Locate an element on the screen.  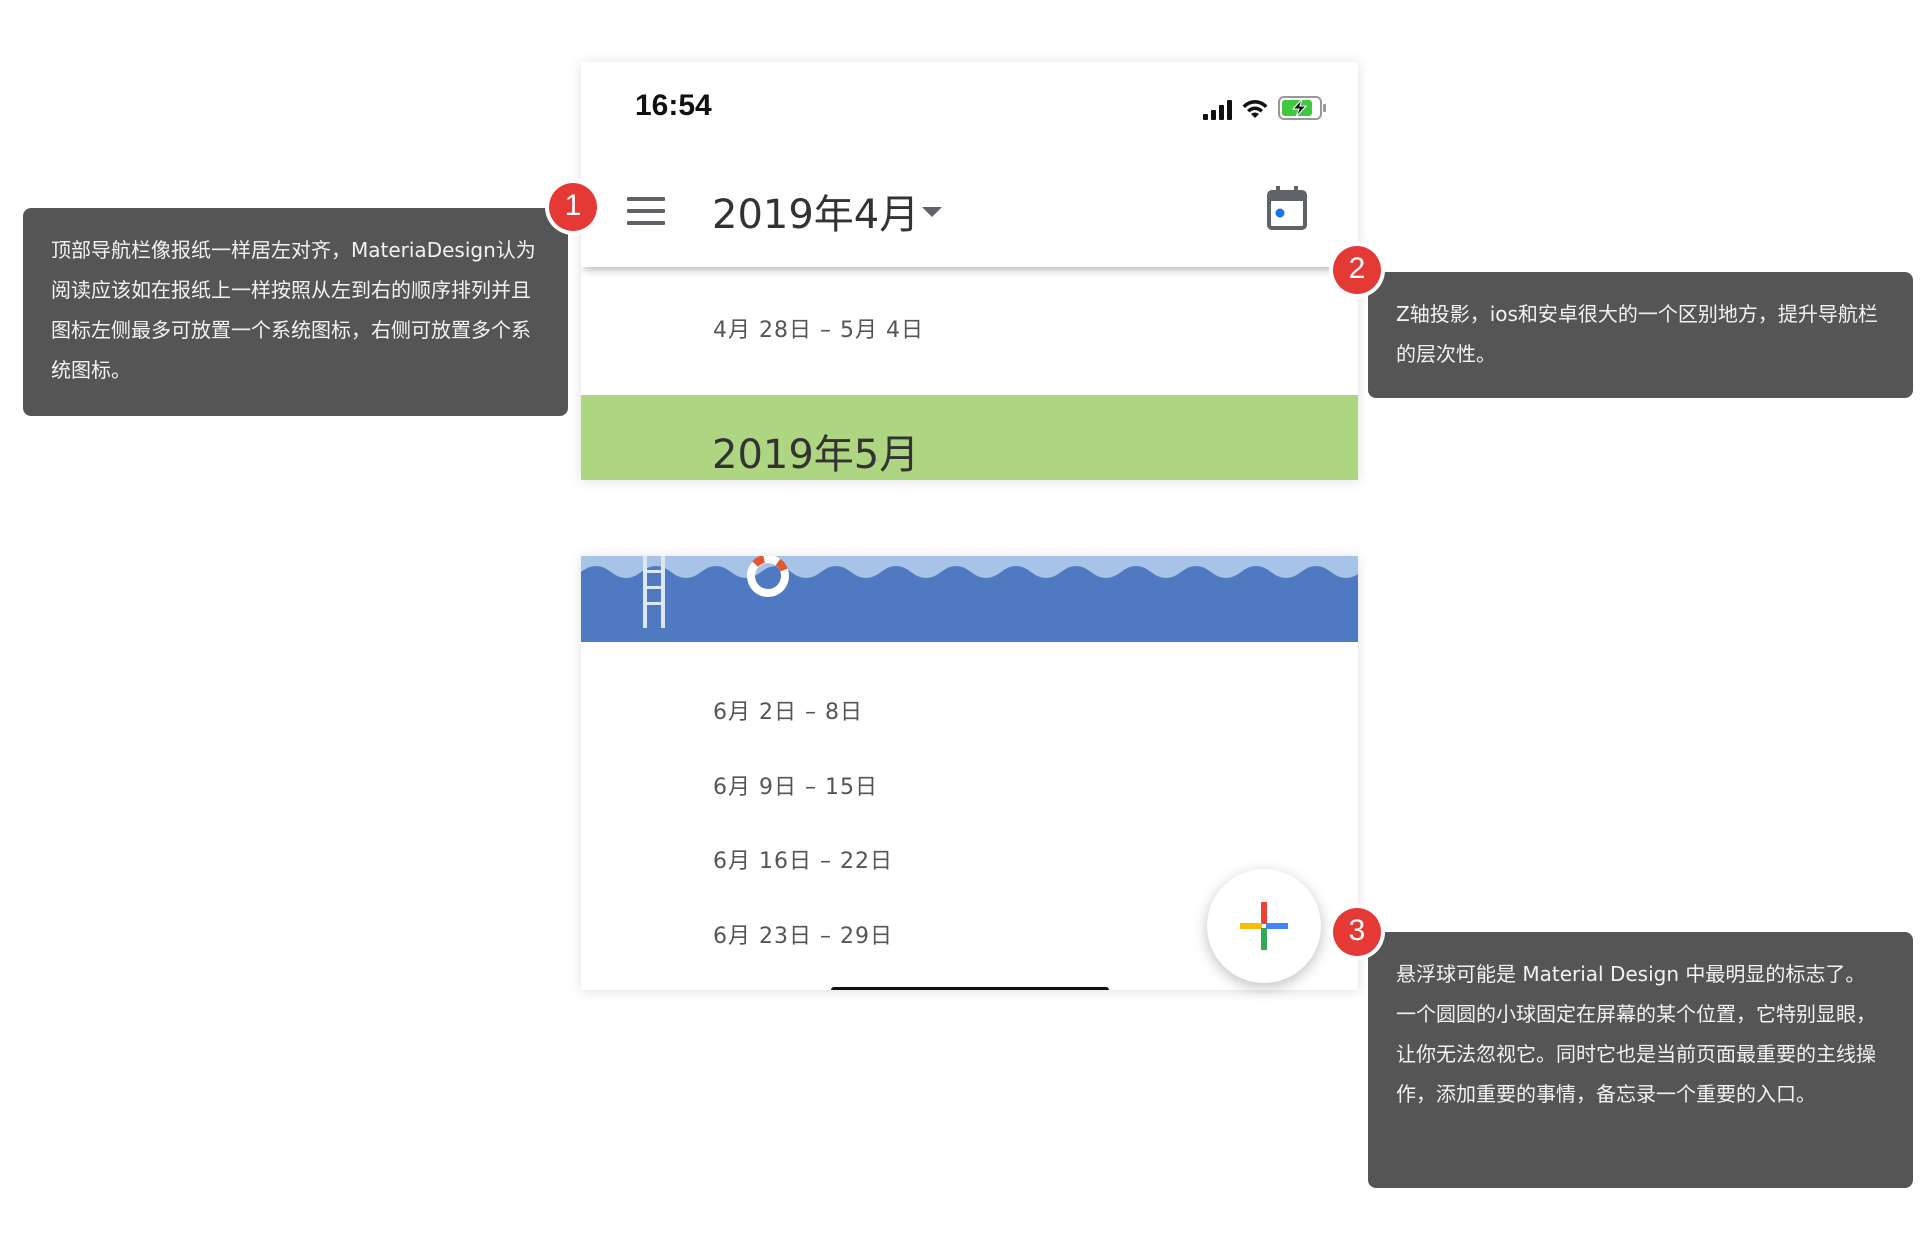
status-icons is located at coordinates (1265, 108).